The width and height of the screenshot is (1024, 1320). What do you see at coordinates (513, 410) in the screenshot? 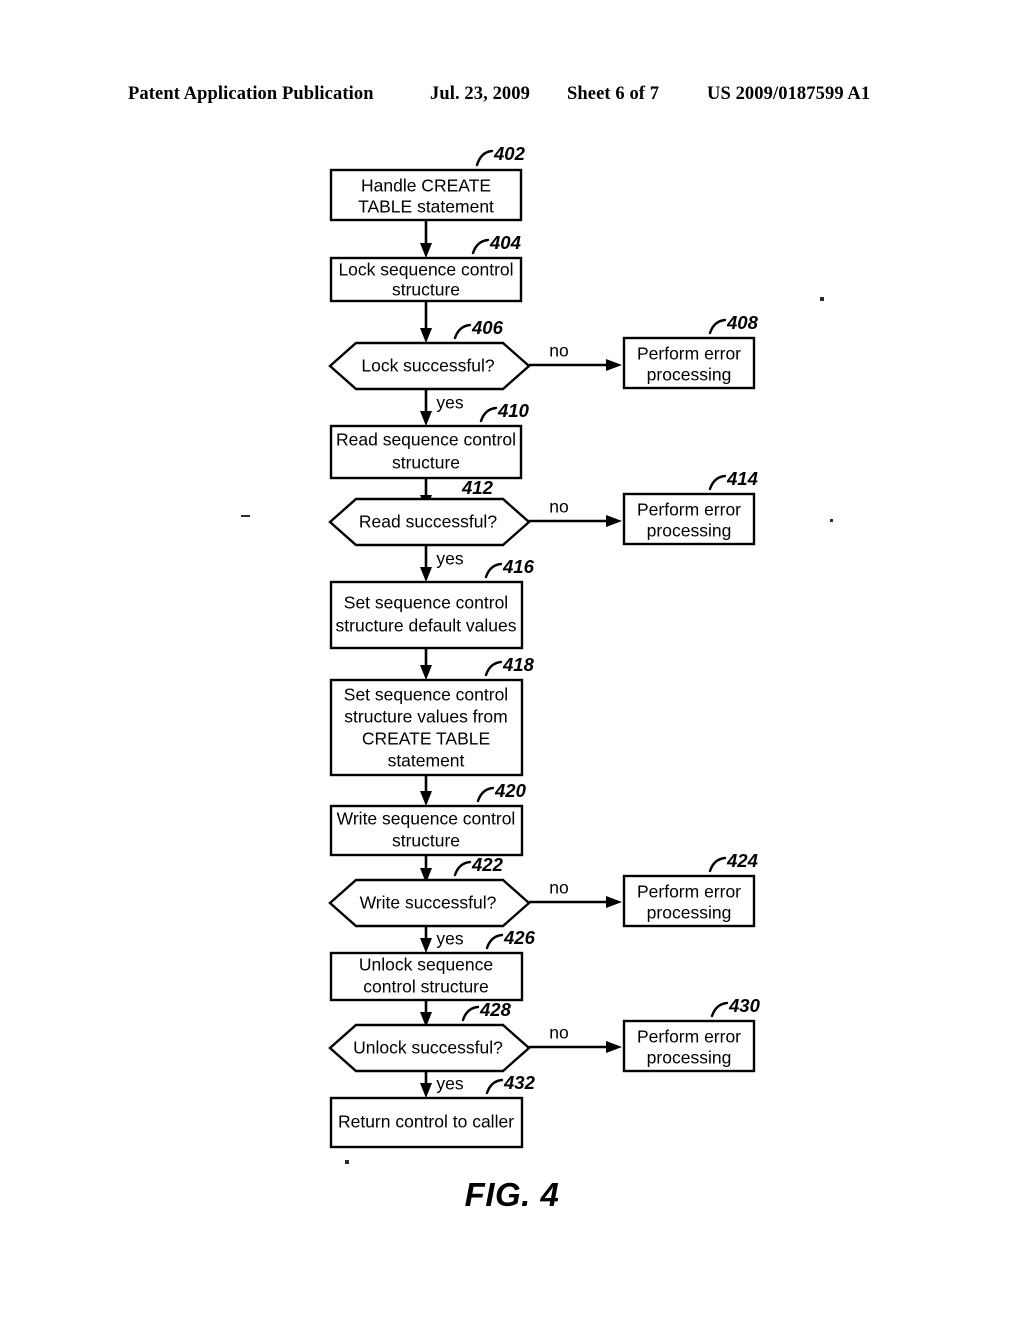
I see `ref-number-410: 410` at bounding box center [513, 410].